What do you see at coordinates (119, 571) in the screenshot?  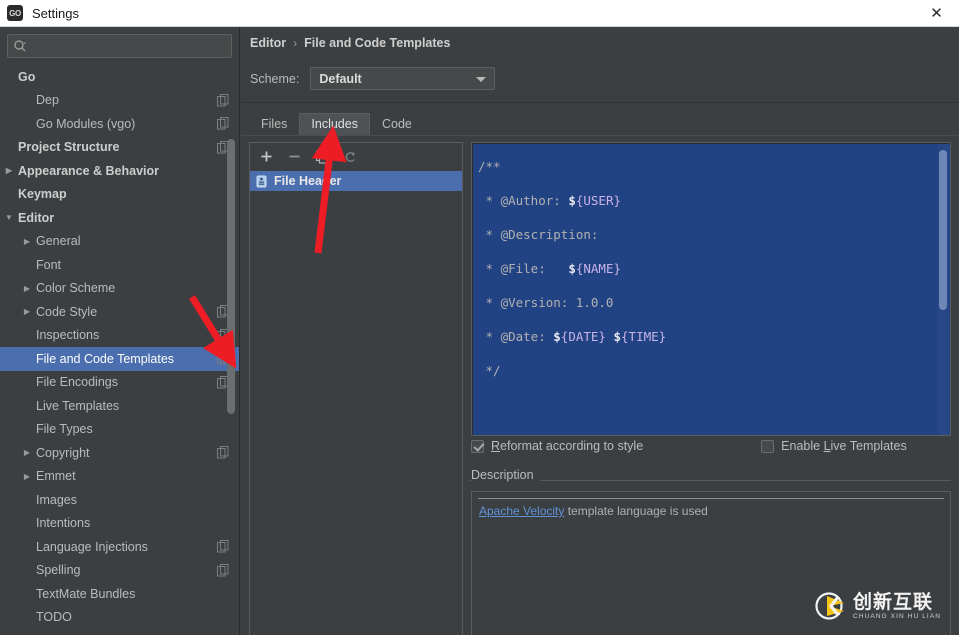 I see `sidebar-item-spelling: Spelling` at bounding box center [119, 571].